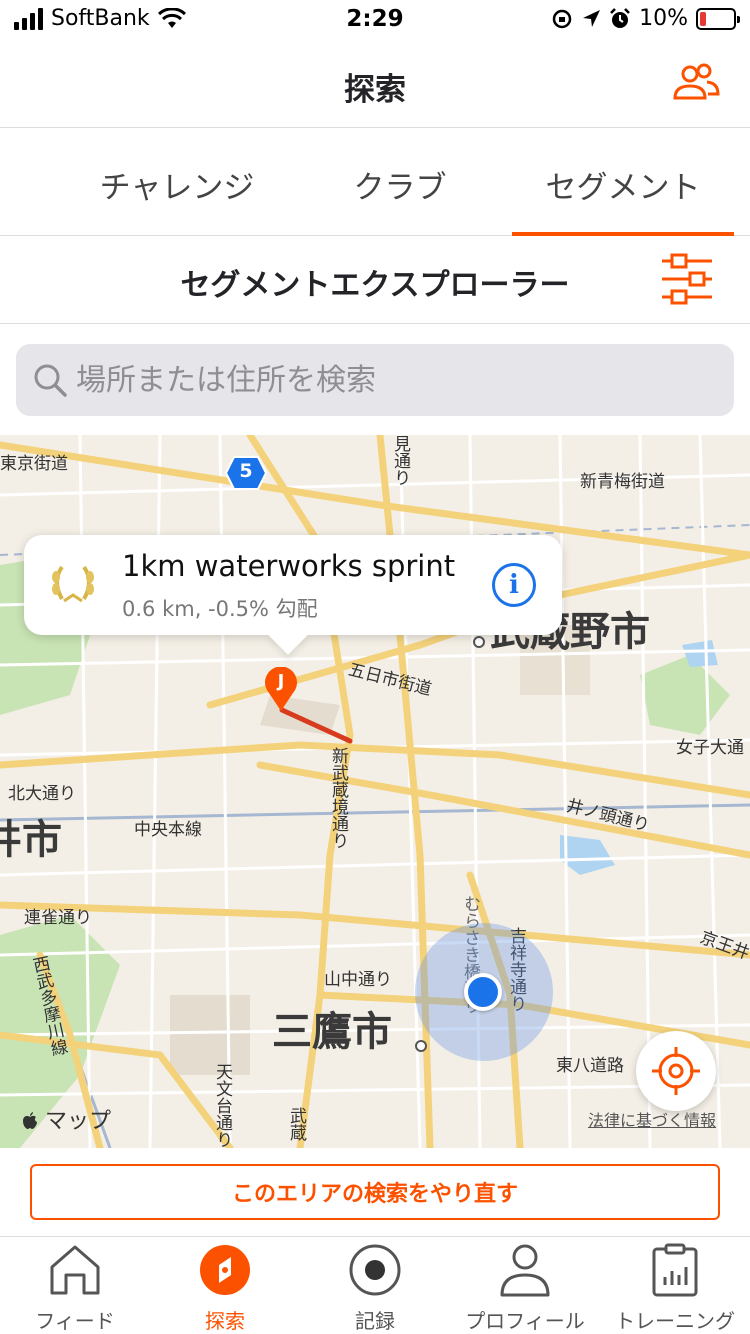  I want to click on tab-clubs: クラブ, so click(400, 184).